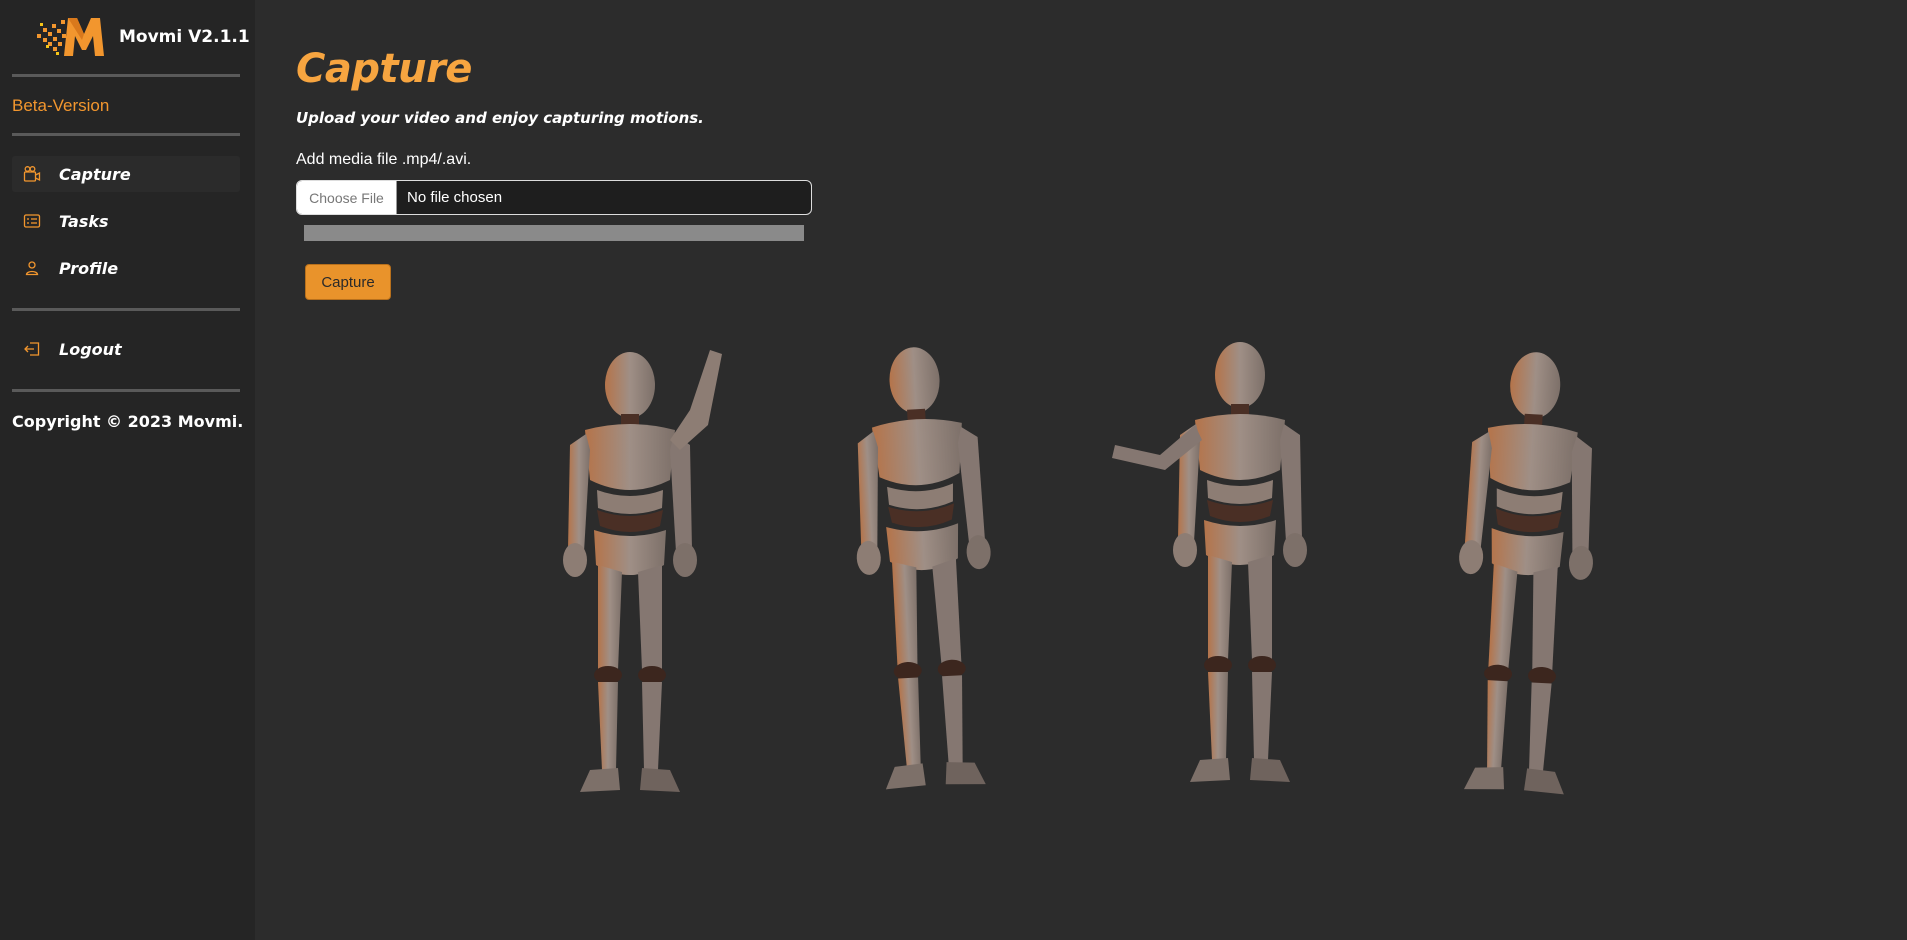 This screenshot has height=940, width=1907. I want to click on sidebar-item-label: Profile, so click(89, 268).